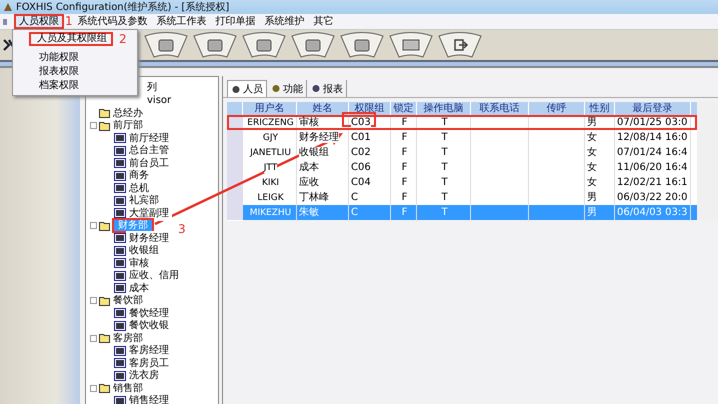 This screenshot has width=718, height=404. Describe the element at coordinates (314, 152) in the screenshot. I see `table-cell: 收银组` at that location.